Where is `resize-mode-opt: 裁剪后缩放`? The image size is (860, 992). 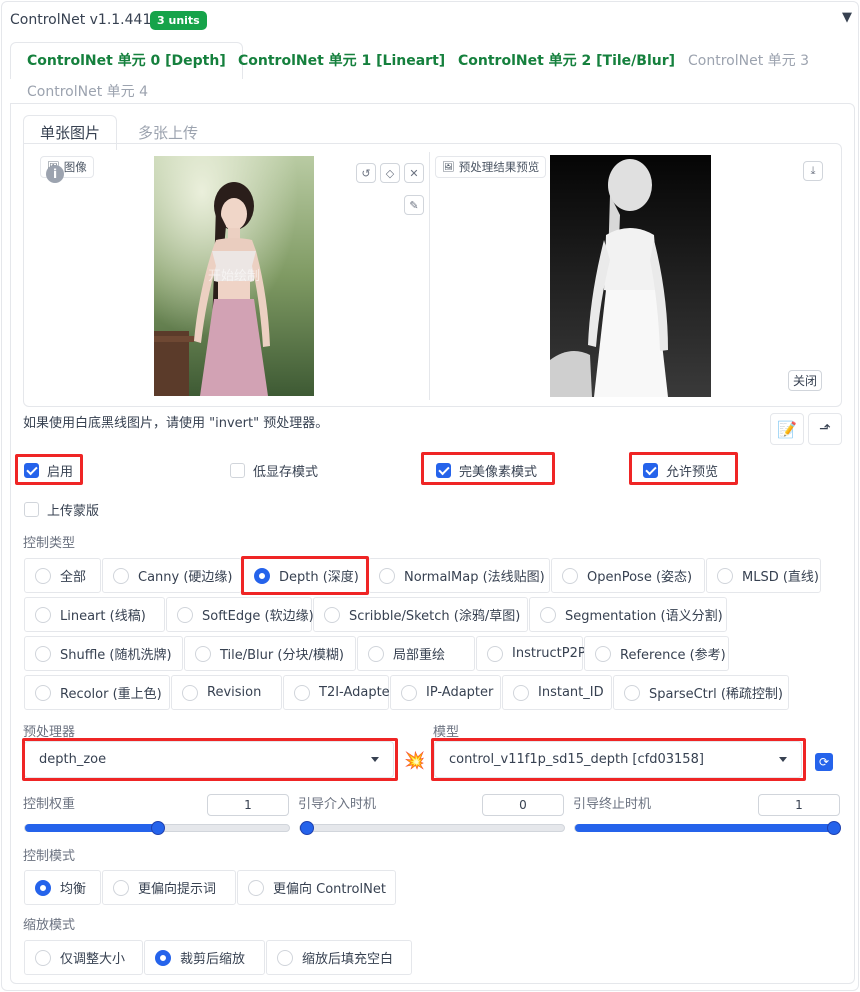 resize-mode-opt: 裁剪后缩放 is located at coordinates (204, 957).